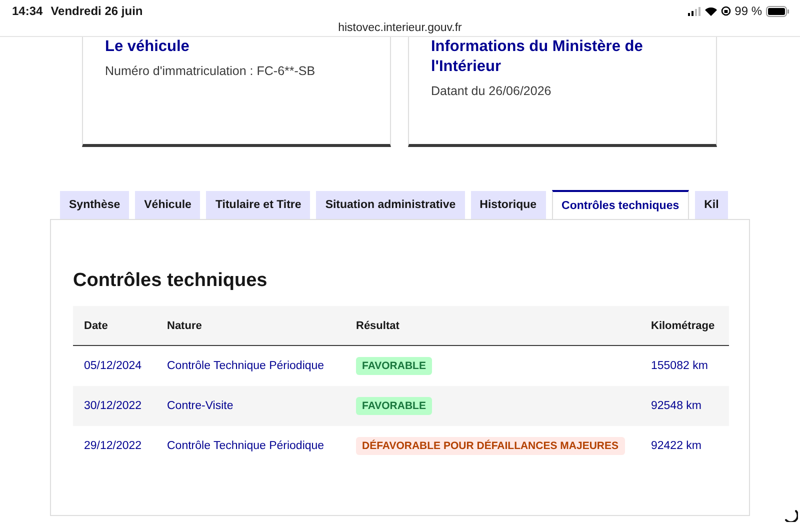 The image size is (800, 525). I want to click on card-text: Numéro d'immatriculation : FC-6**-SB, so click(210, 71).